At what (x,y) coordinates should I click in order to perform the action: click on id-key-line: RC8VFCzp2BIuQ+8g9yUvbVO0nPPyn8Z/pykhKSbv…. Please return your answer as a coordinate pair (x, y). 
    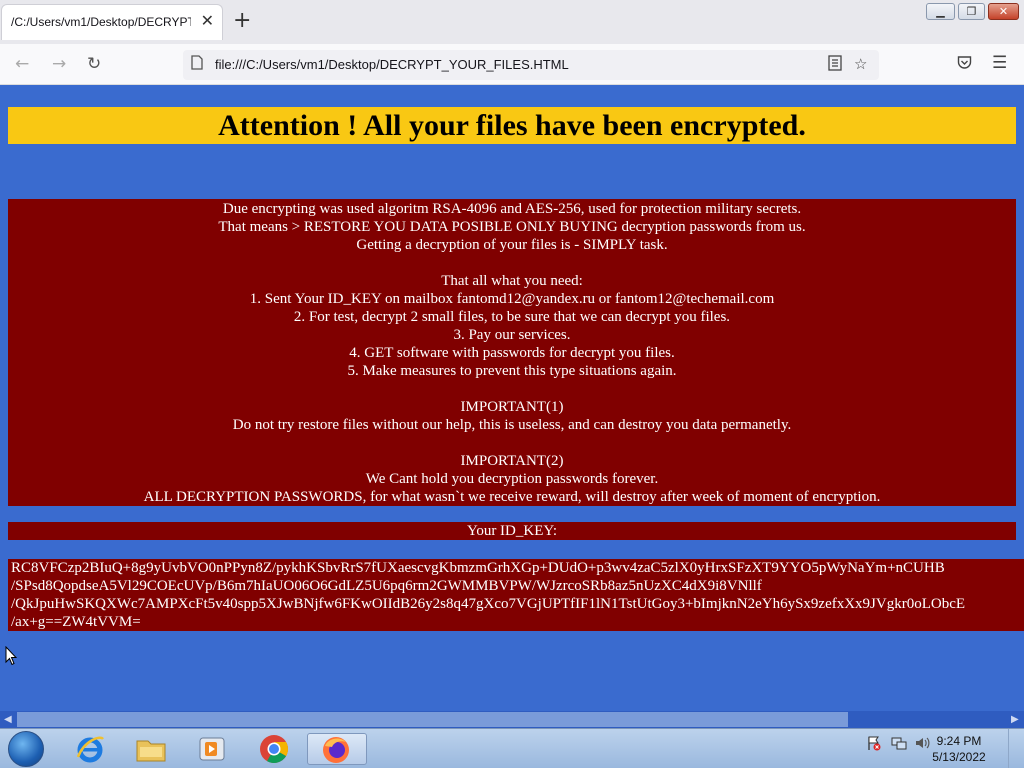
    Looking at the image, I should click on (478, 568).